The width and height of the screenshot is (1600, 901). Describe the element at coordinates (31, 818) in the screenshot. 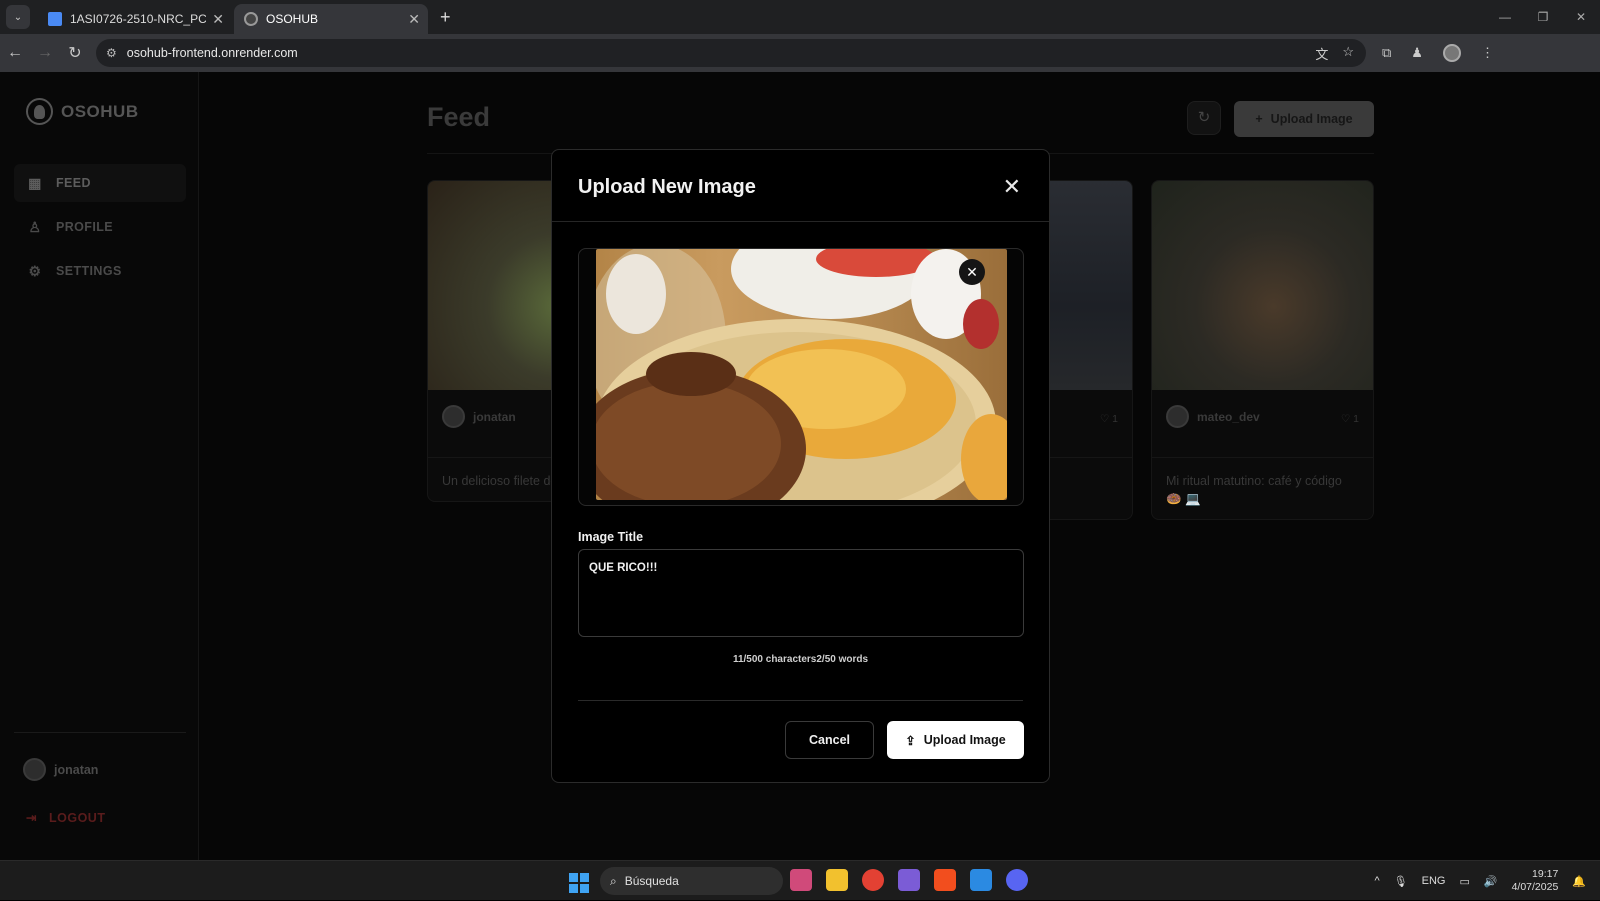

I see `logout-icon: ⇥` at that location.